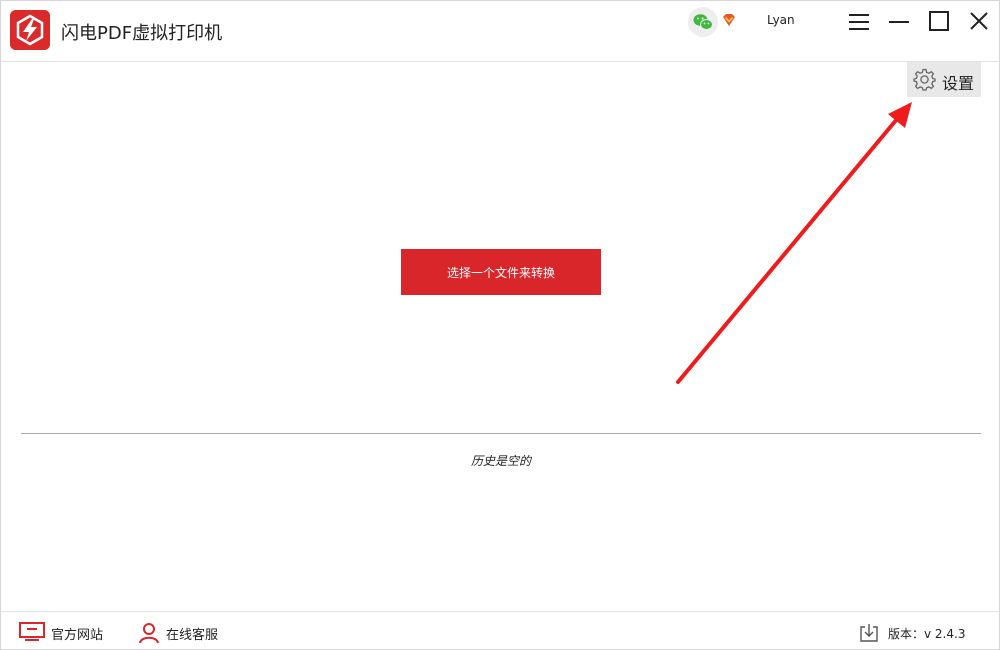 The height and width of the screenshot is (650, 1000). I want to click on version-label: 版本：v 2.4.3, so click(927, 634).